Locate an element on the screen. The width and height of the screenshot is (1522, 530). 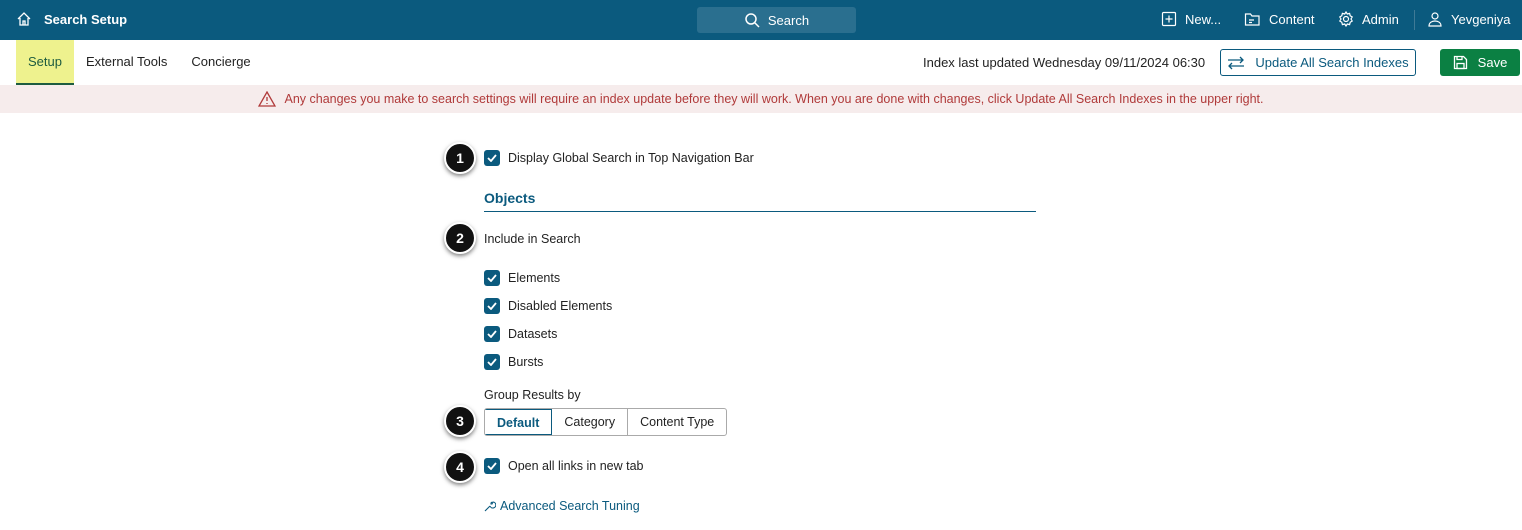
group-results-label: Group Results by is located at coordinates (532, 395).